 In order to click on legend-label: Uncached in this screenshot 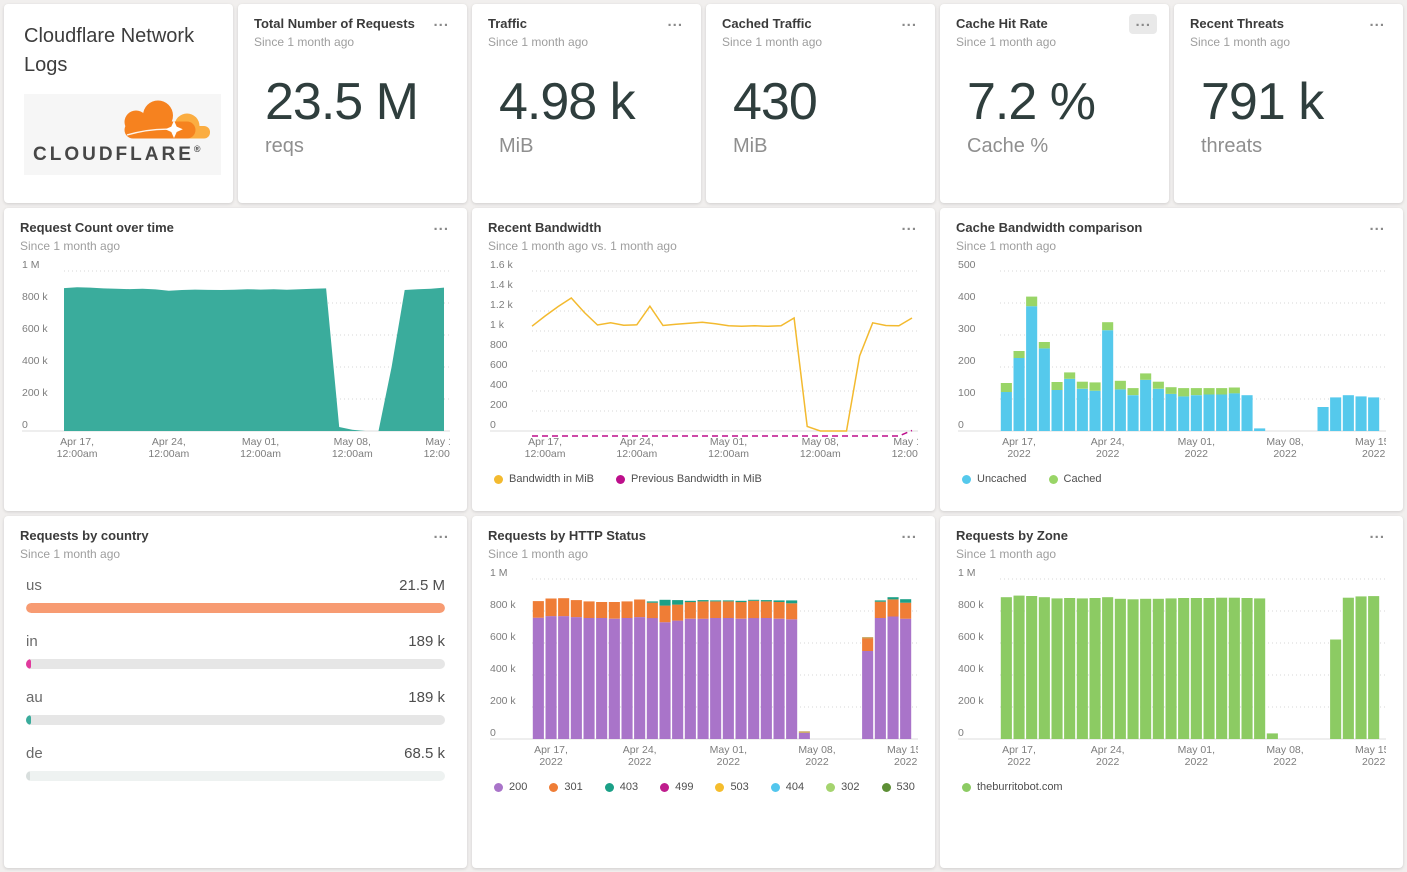, I will do `click(1002, 479)`.